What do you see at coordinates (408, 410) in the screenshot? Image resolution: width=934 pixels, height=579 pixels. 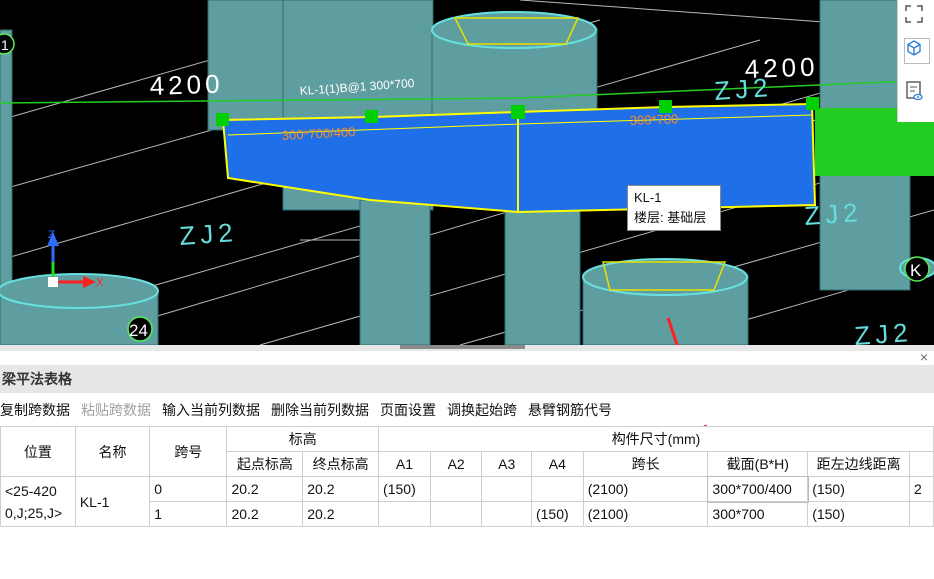 I see `page-setup-button: 页面设置` at bounding box center [408, 410].